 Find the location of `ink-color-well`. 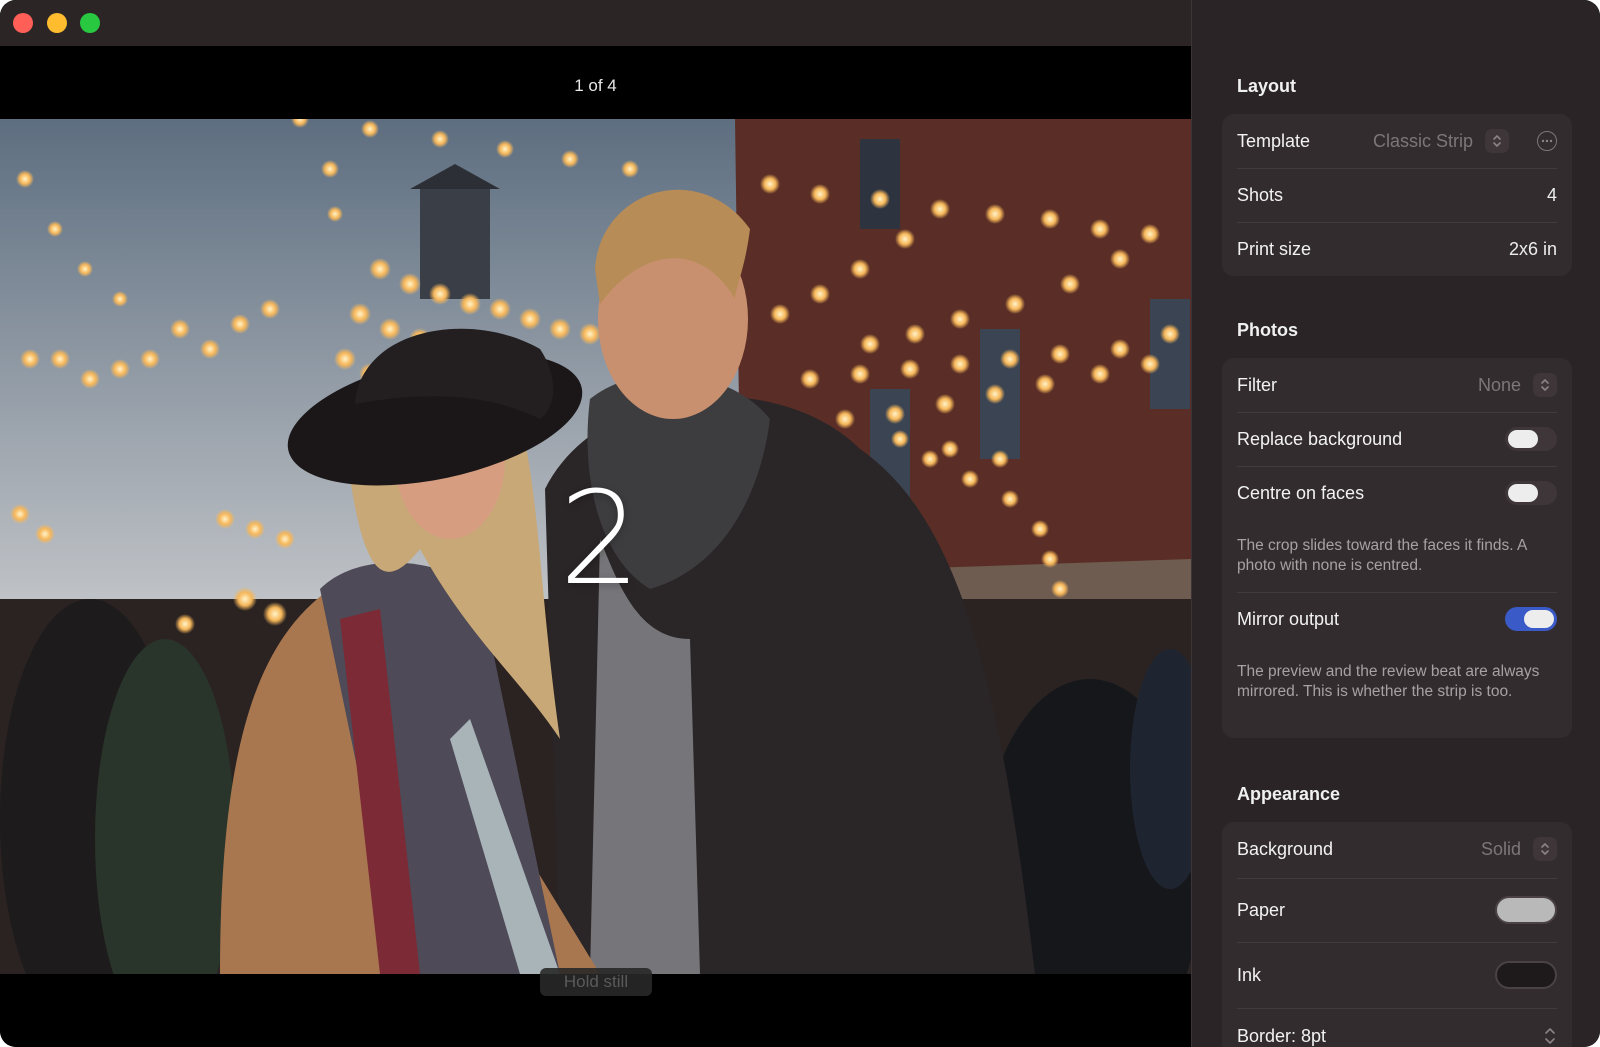

ink-color-well is located at coordinates (1526, 975).